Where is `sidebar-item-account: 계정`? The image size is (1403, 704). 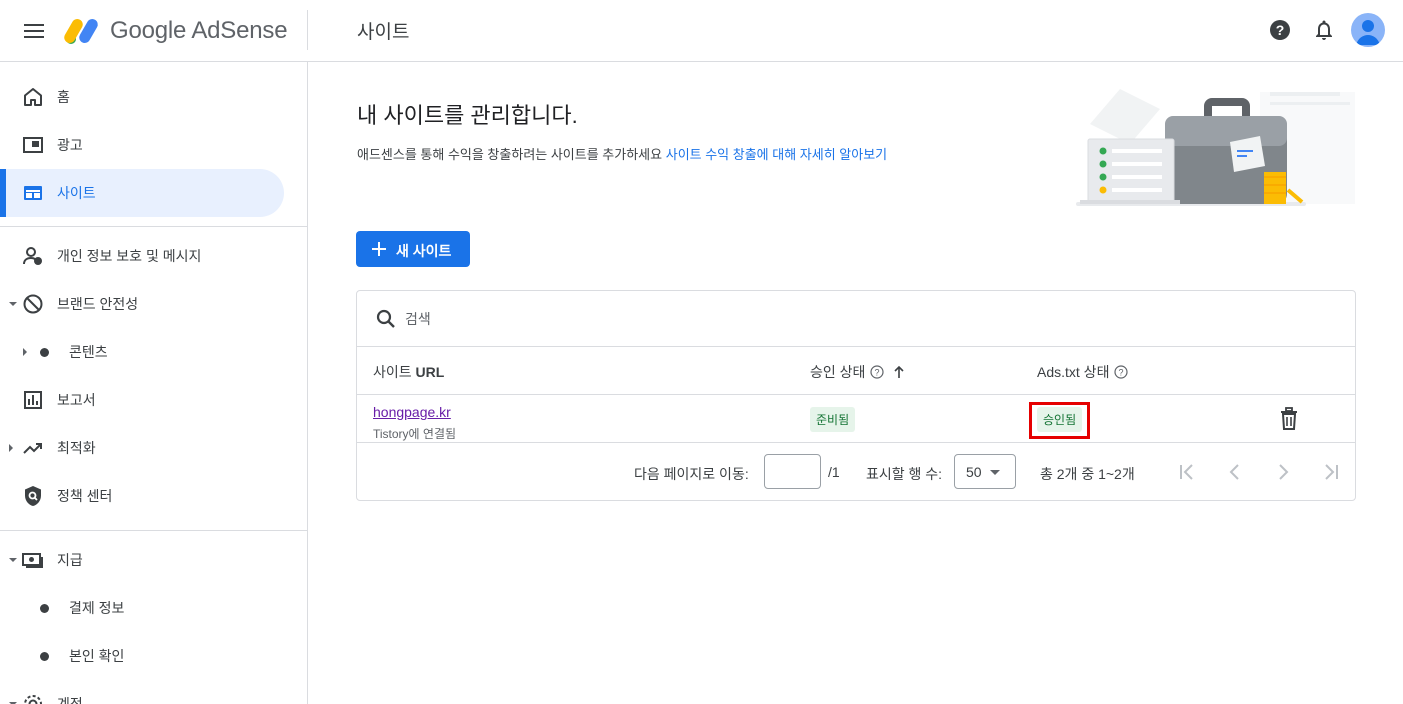
sidebar-item-account: 계정 is located at coordinates (142, 692).